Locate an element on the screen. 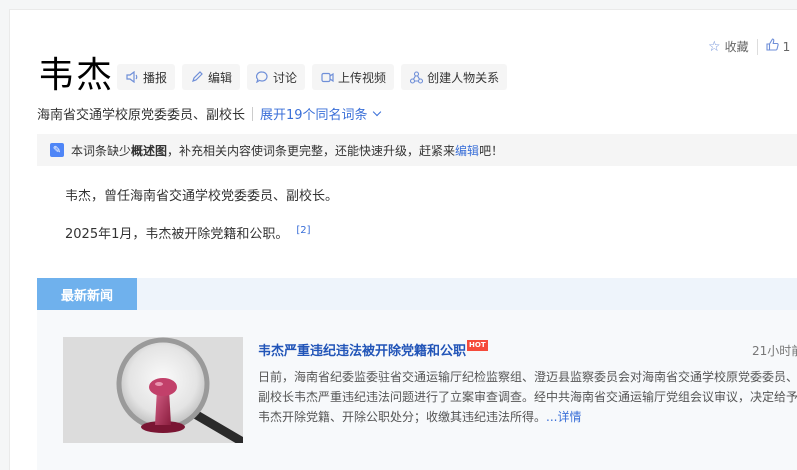  entry-subtitle: 海南省交通学校原党委委员、副校长 is located at coordinates (141, 115).